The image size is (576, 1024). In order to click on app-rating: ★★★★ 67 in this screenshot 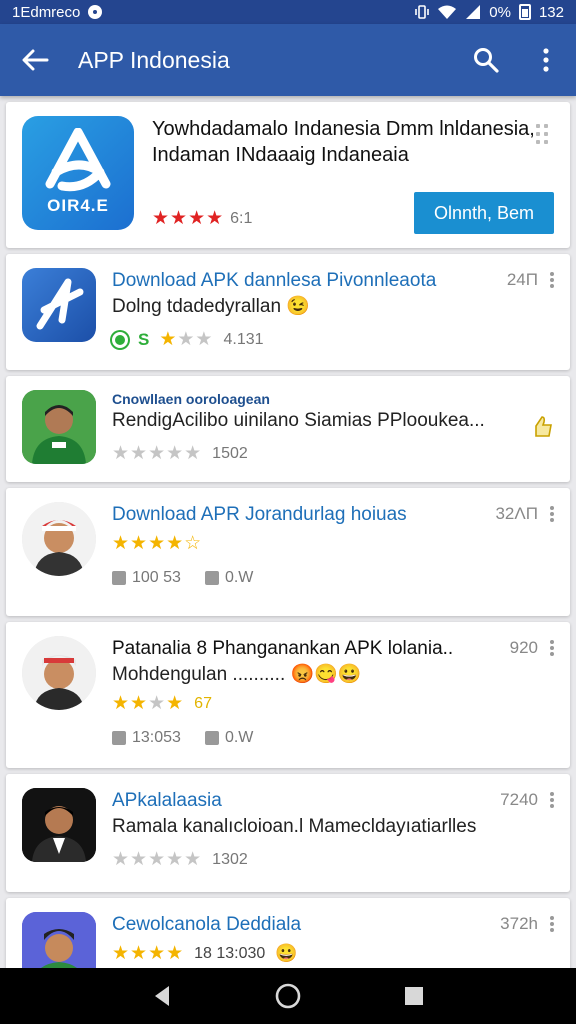, I will do `click(162, 703)`.